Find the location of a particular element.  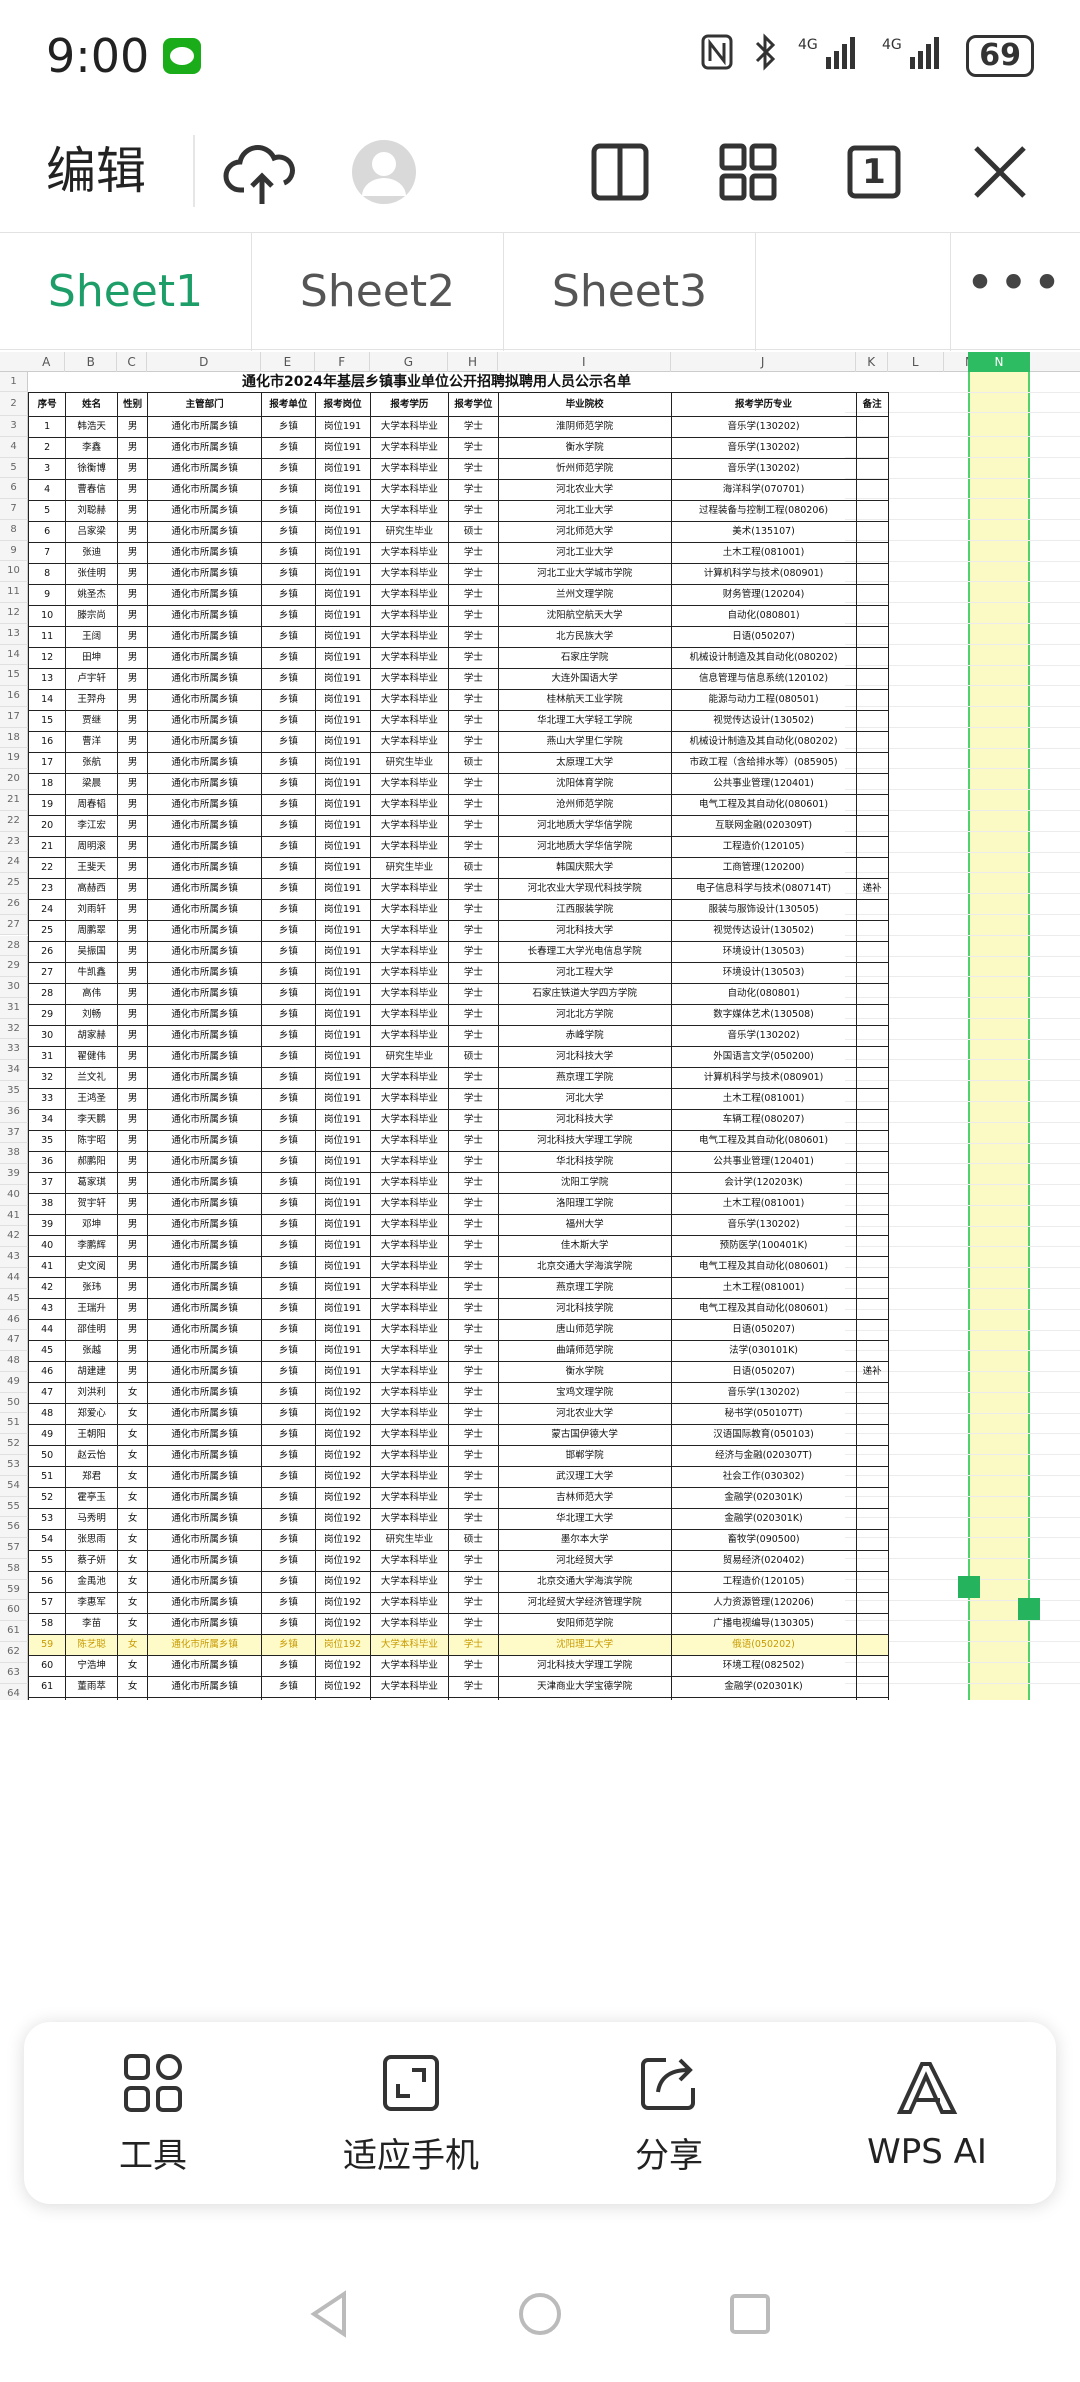

table-cell: 财务管理(120204) is located at coordinates (763, 595).